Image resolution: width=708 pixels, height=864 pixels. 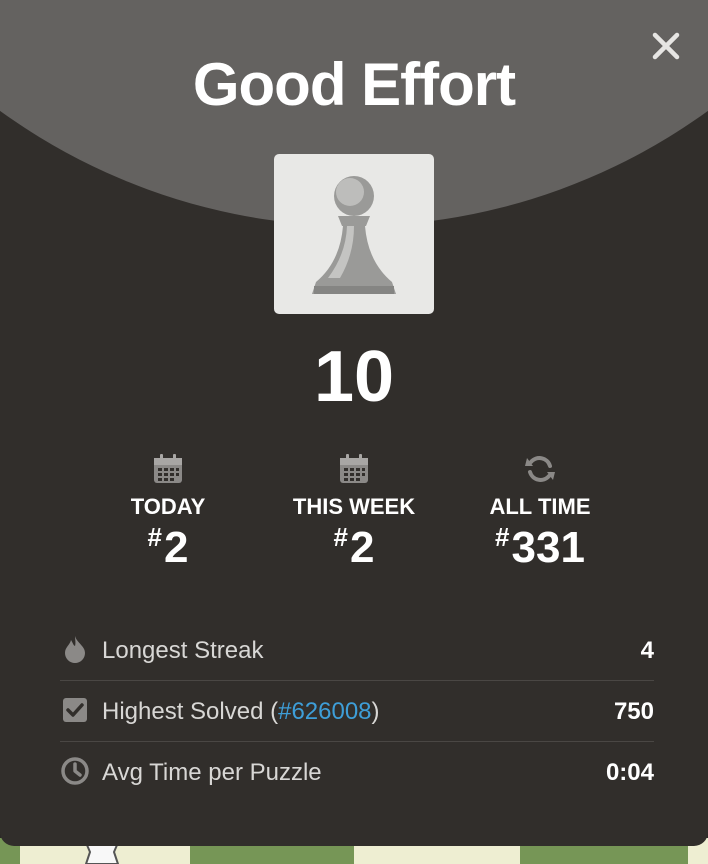 I want to click on stat-label-prefix: Highest Solved (, so click(x=190, y=711).